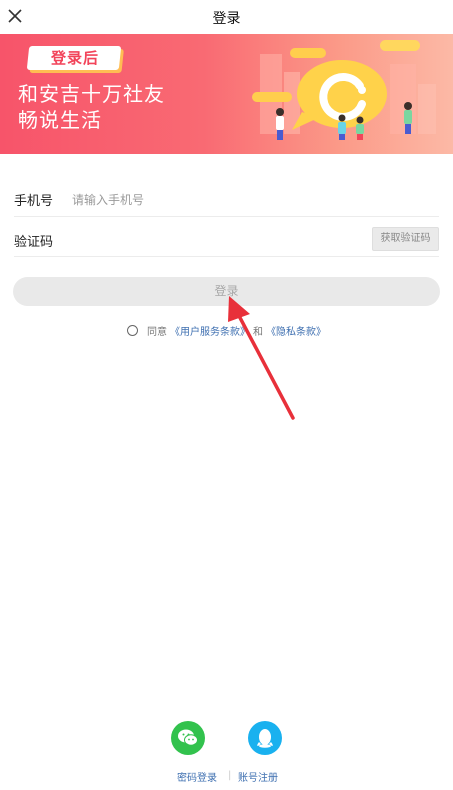 This screenshot has width=453, height=790. Describe the element at coordinates (157, 332) in the screenshot. I see `agree-prefix: 同意` at that location.